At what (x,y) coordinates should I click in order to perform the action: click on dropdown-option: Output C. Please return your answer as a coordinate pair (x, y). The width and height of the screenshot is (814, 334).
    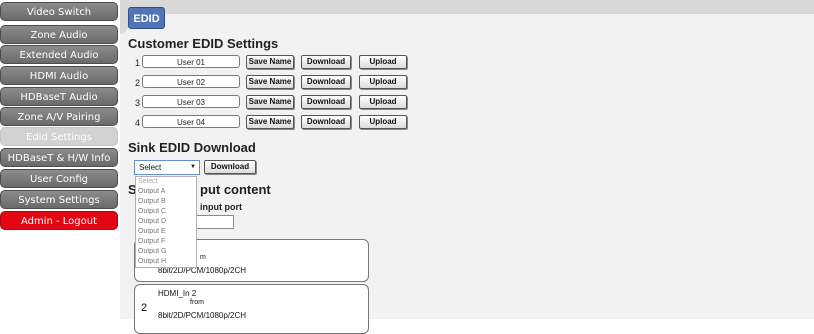
    Looking at the image, I should click on (152, 211).